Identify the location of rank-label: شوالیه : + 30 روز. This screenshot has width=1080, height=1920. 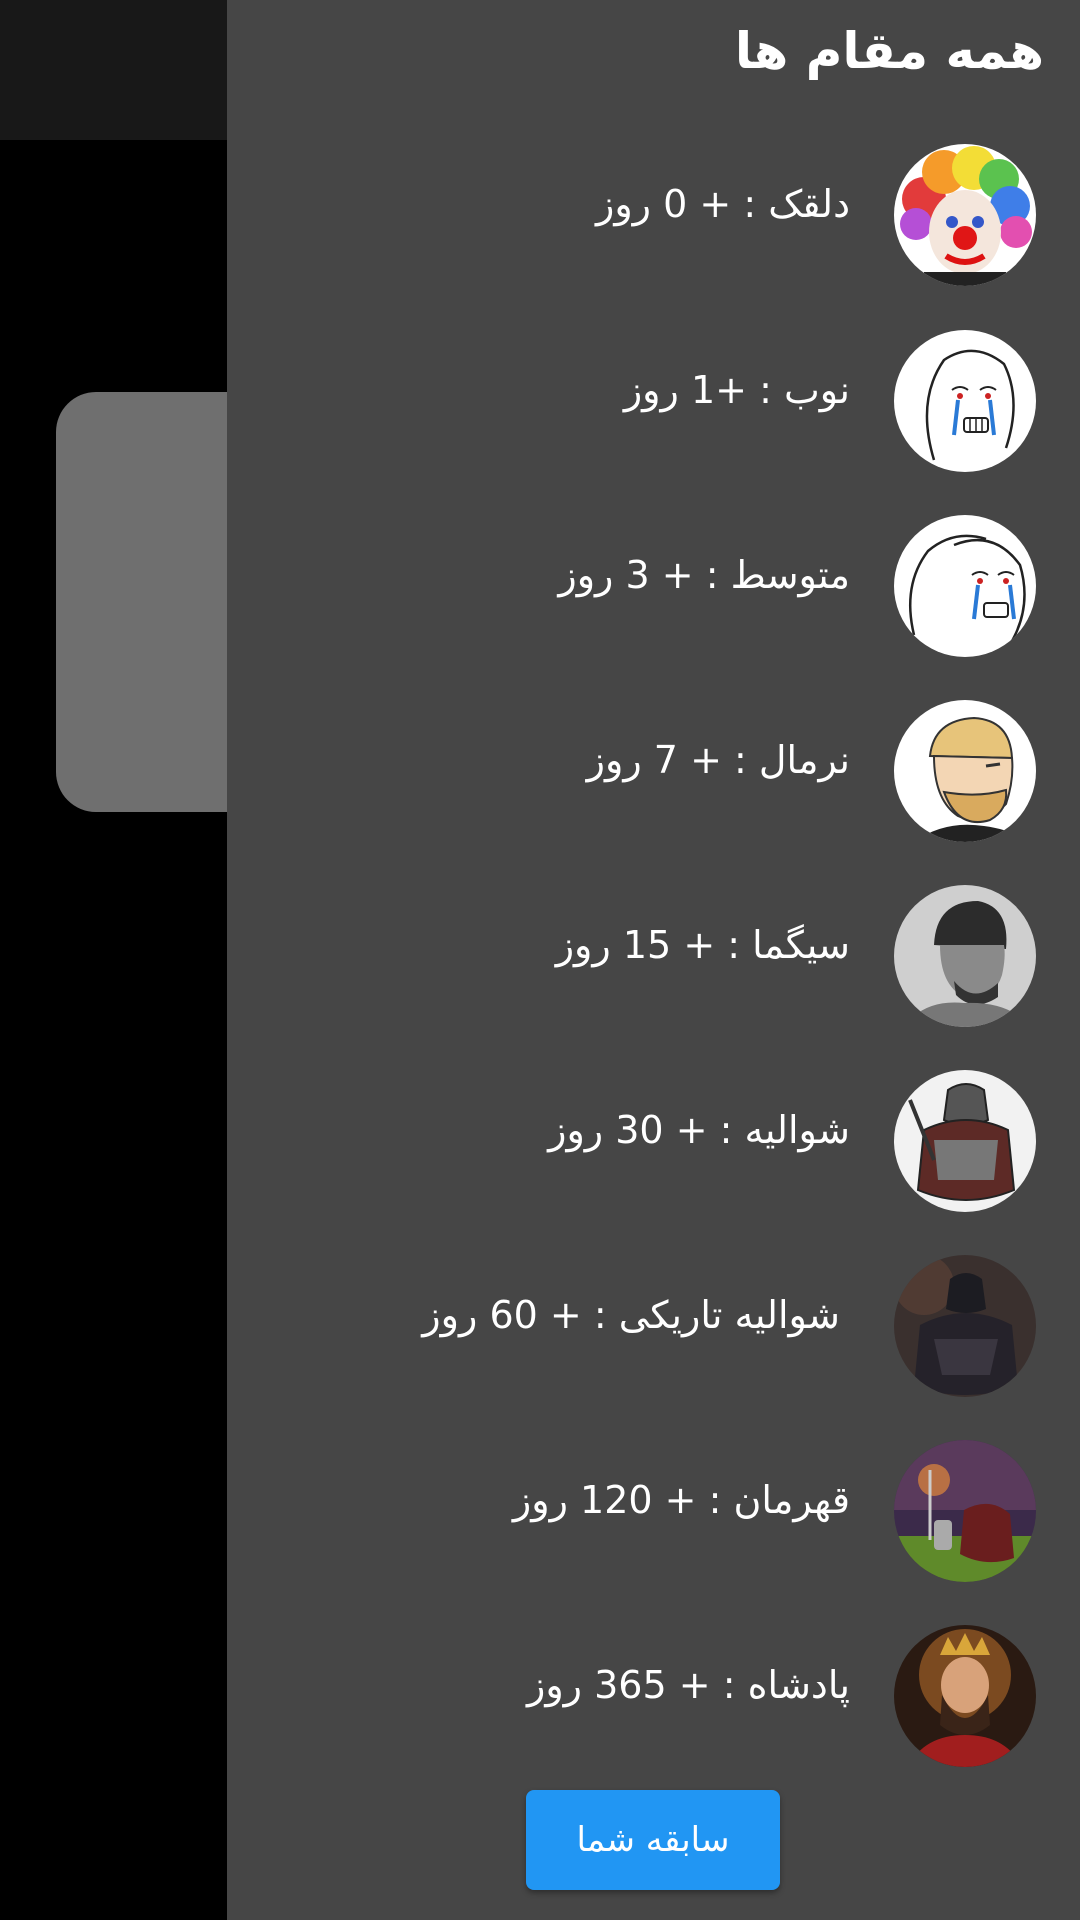
(699, 1130).